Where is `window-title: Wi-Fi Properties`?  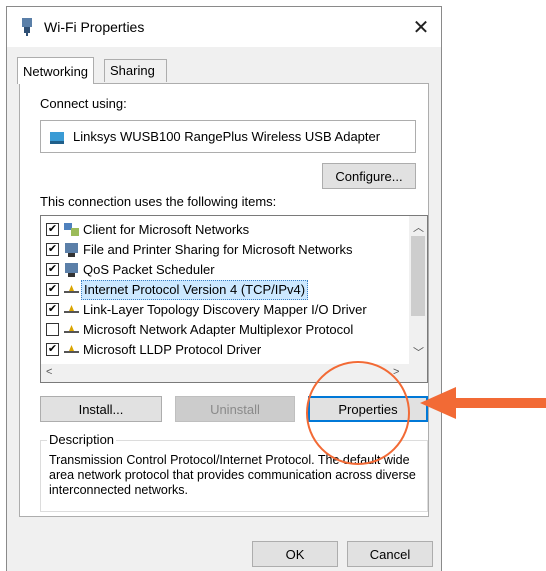 window-title: Wi-Fi Properties is located at coordinates (94, 27).